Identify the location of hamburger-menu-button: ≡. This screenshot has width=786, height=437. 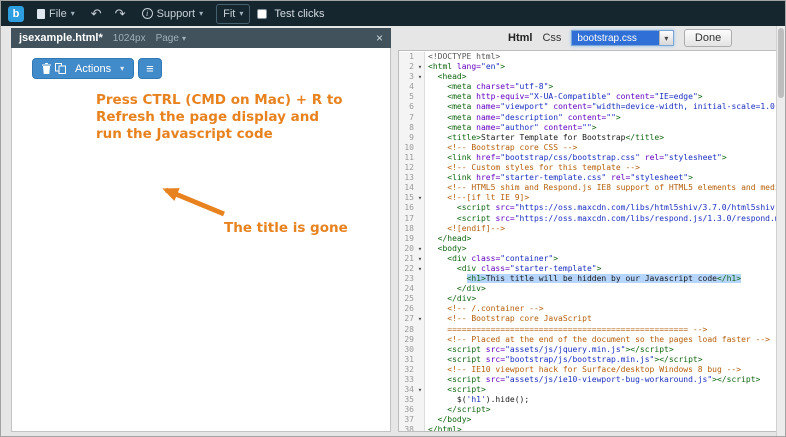
(150, 68).